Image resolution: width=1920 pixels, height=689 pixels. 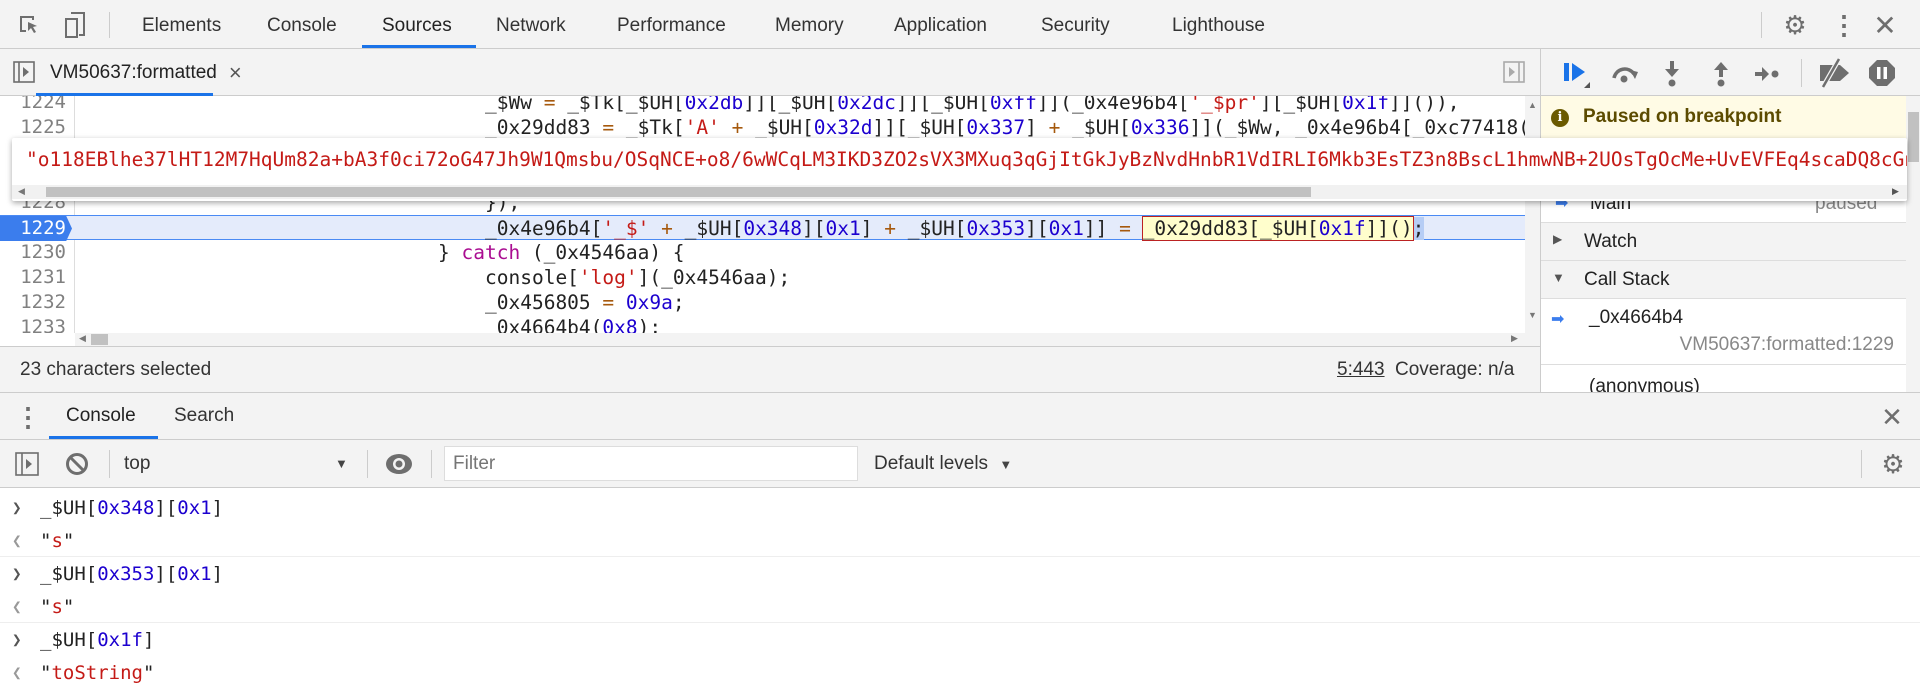 I want to click on tab-memory: Memory, so click(x=809, y=24).